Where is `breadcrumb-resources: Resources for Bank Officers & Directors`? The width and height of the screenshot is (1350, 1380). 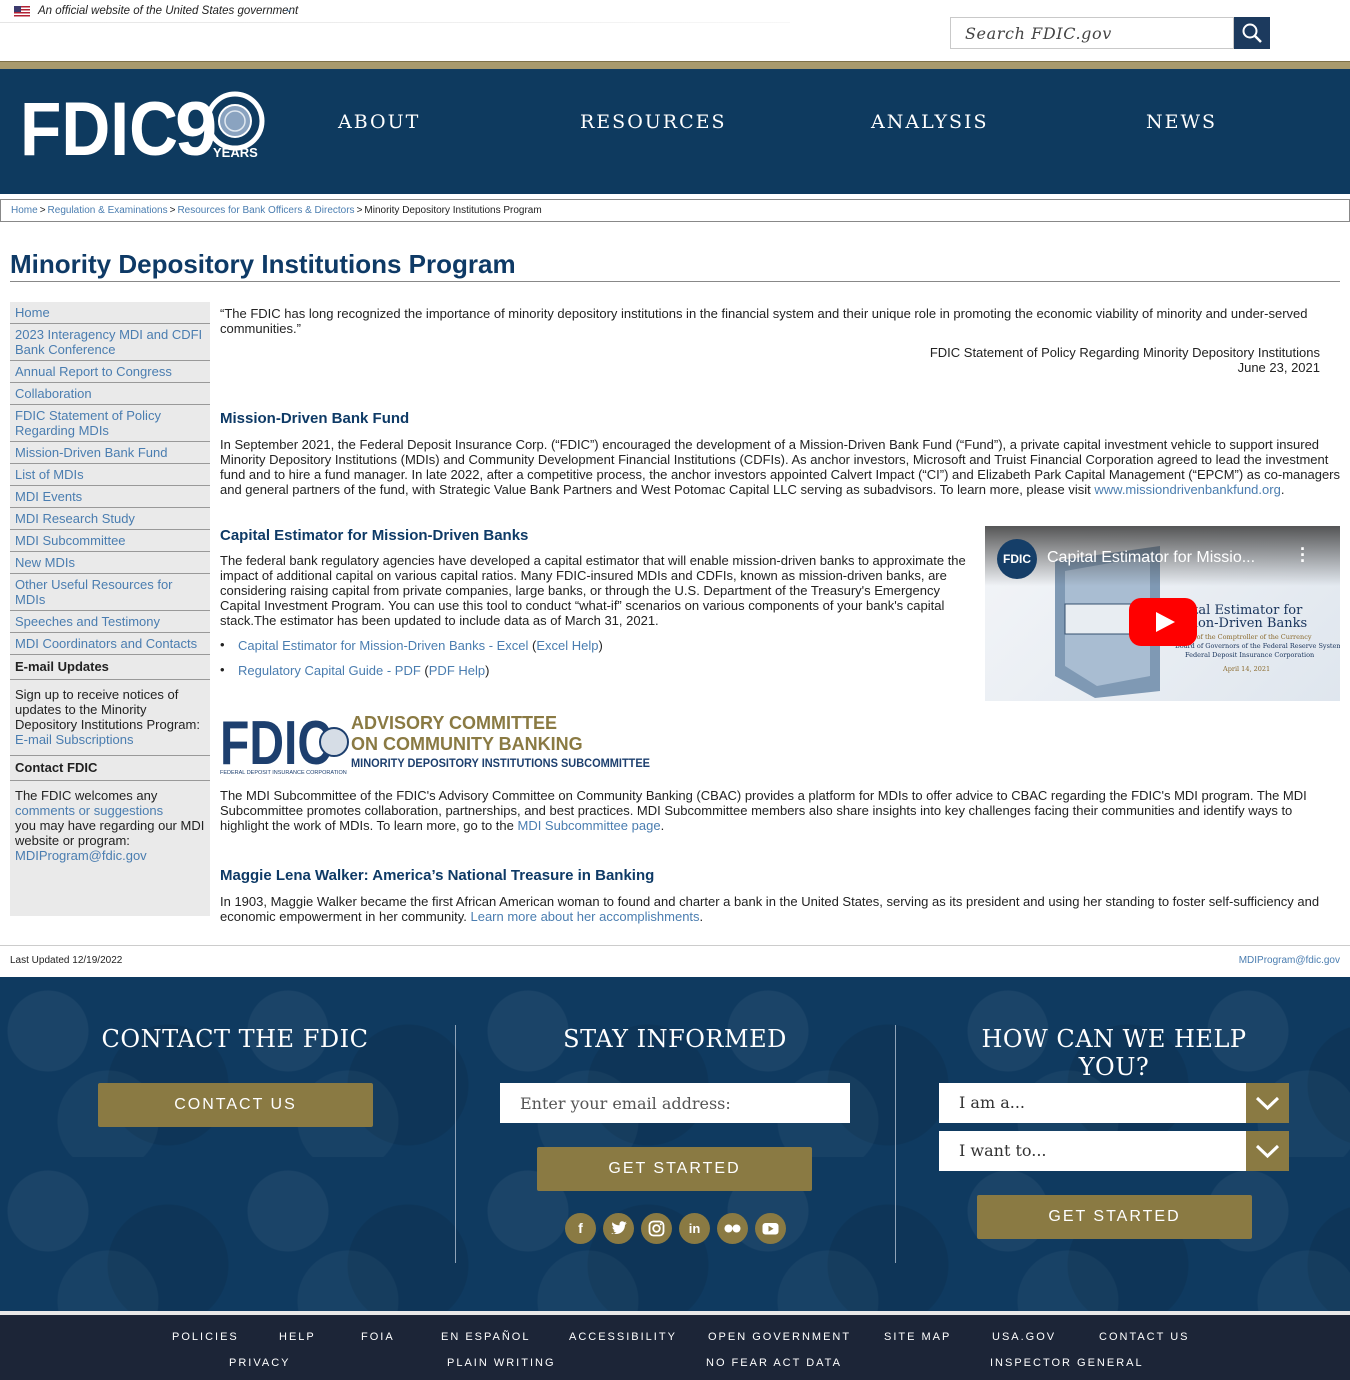
breadcrumb-resources: Resources for Bank Officers & Directors is located at coordinates (265, 210).